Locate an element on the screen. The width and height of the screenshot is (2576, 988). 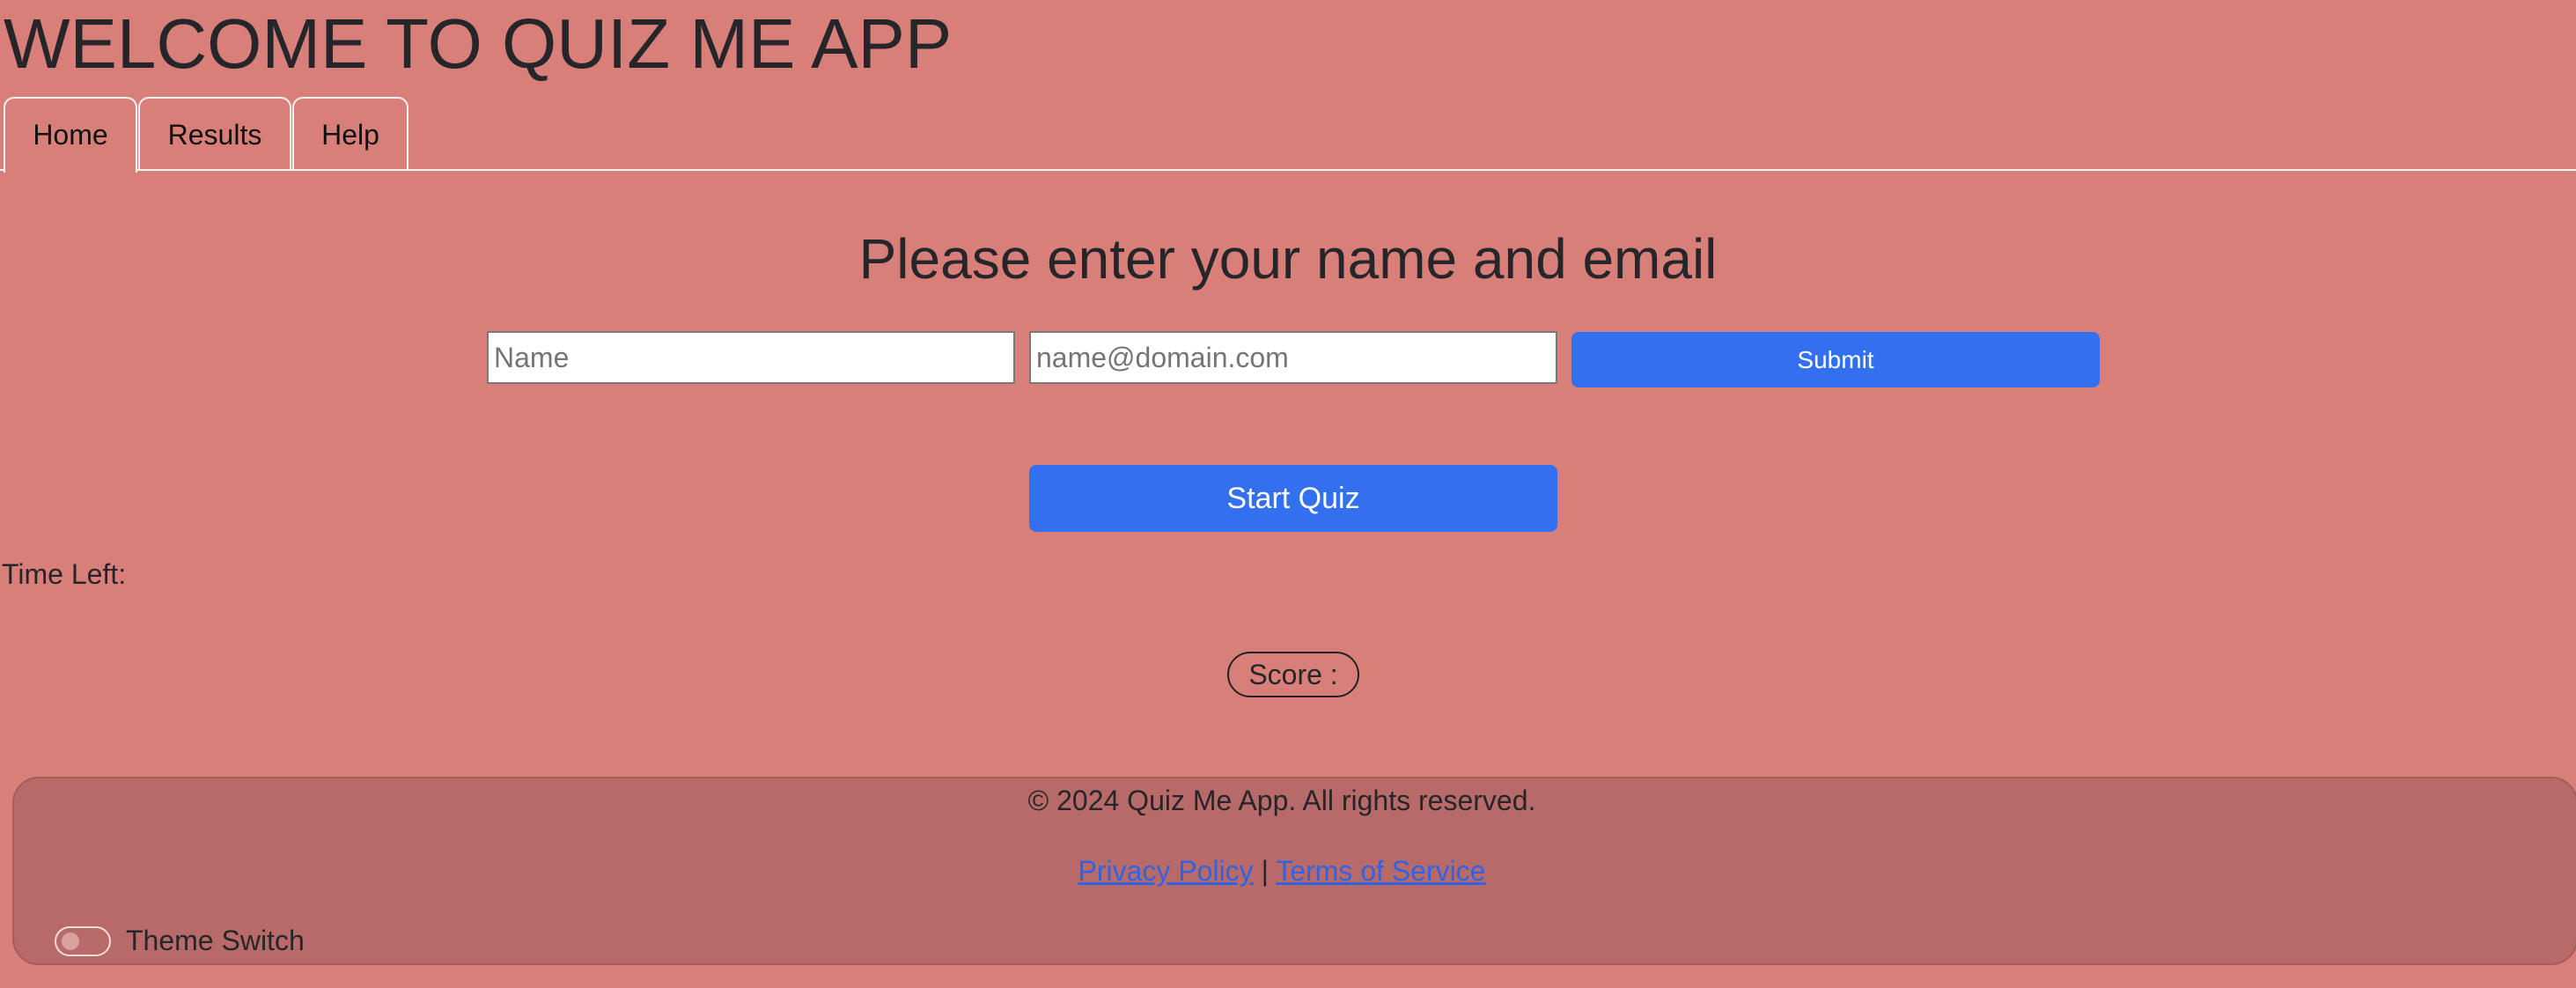
form-heading: Please enter your name and email is located at coordinates (1288, 259).